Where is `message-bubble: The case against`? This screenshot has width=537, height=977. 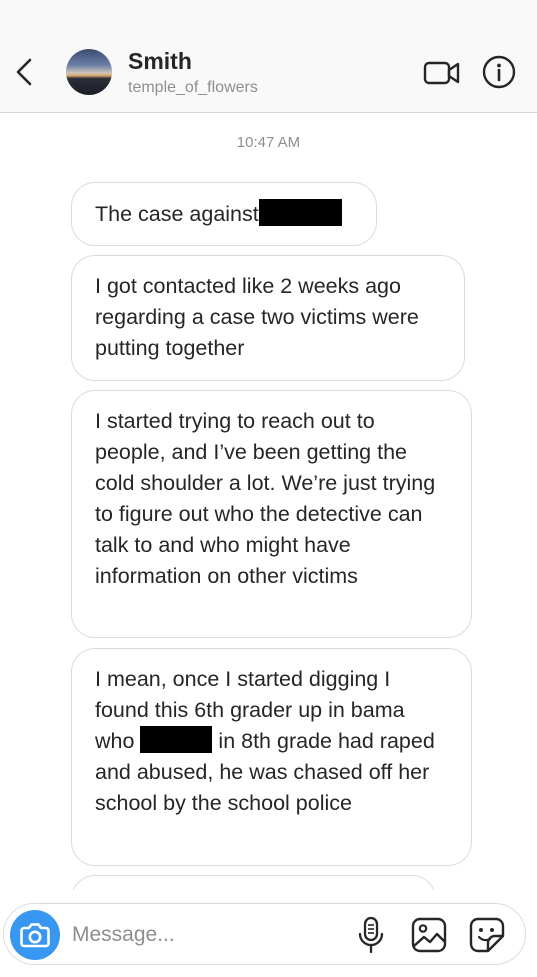 message-bubble: The case against is located at coordinates (224, 214).